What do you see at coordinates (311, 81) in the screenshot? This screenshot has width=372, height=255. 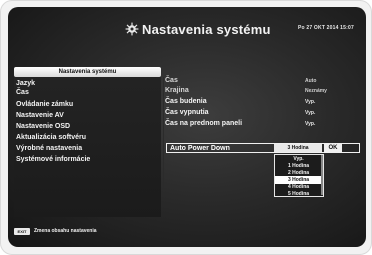 I see `setting-value: Auto` at bounding box center [311, 81].